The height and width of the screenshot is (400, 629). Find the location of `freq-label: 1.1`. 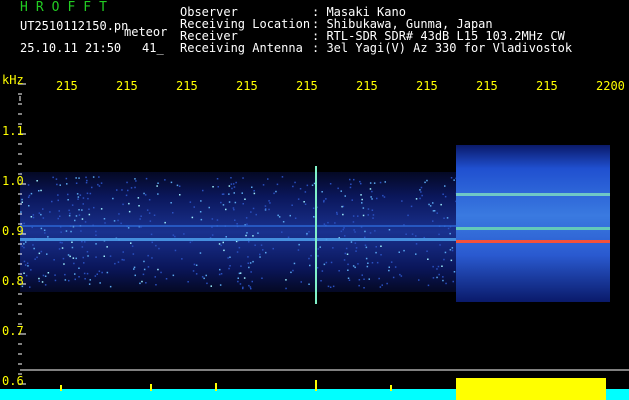

freq-label: 1.1 is located at coordinates (13, 131).